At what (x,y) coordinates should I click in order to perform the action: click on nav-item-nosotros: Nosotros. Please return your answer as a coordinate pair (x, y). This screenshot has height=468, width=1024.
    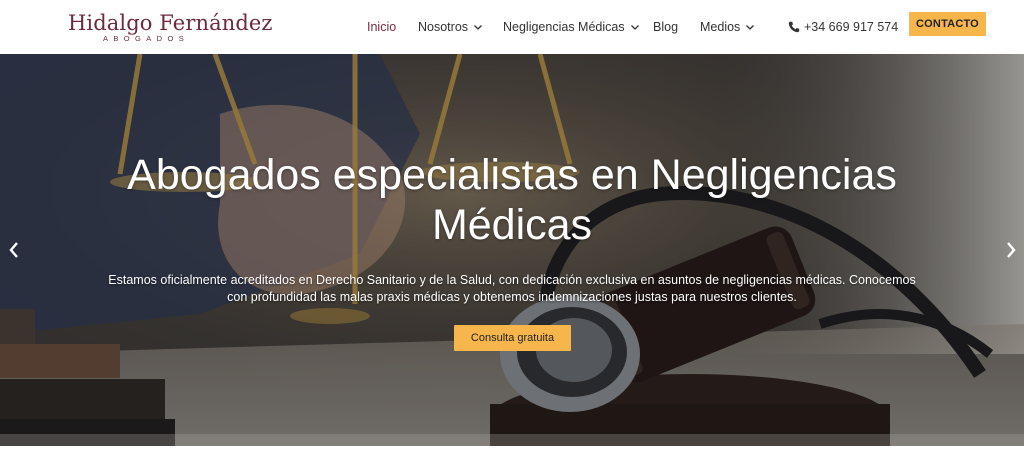
    Looking at the image, I should click on (450, 27).